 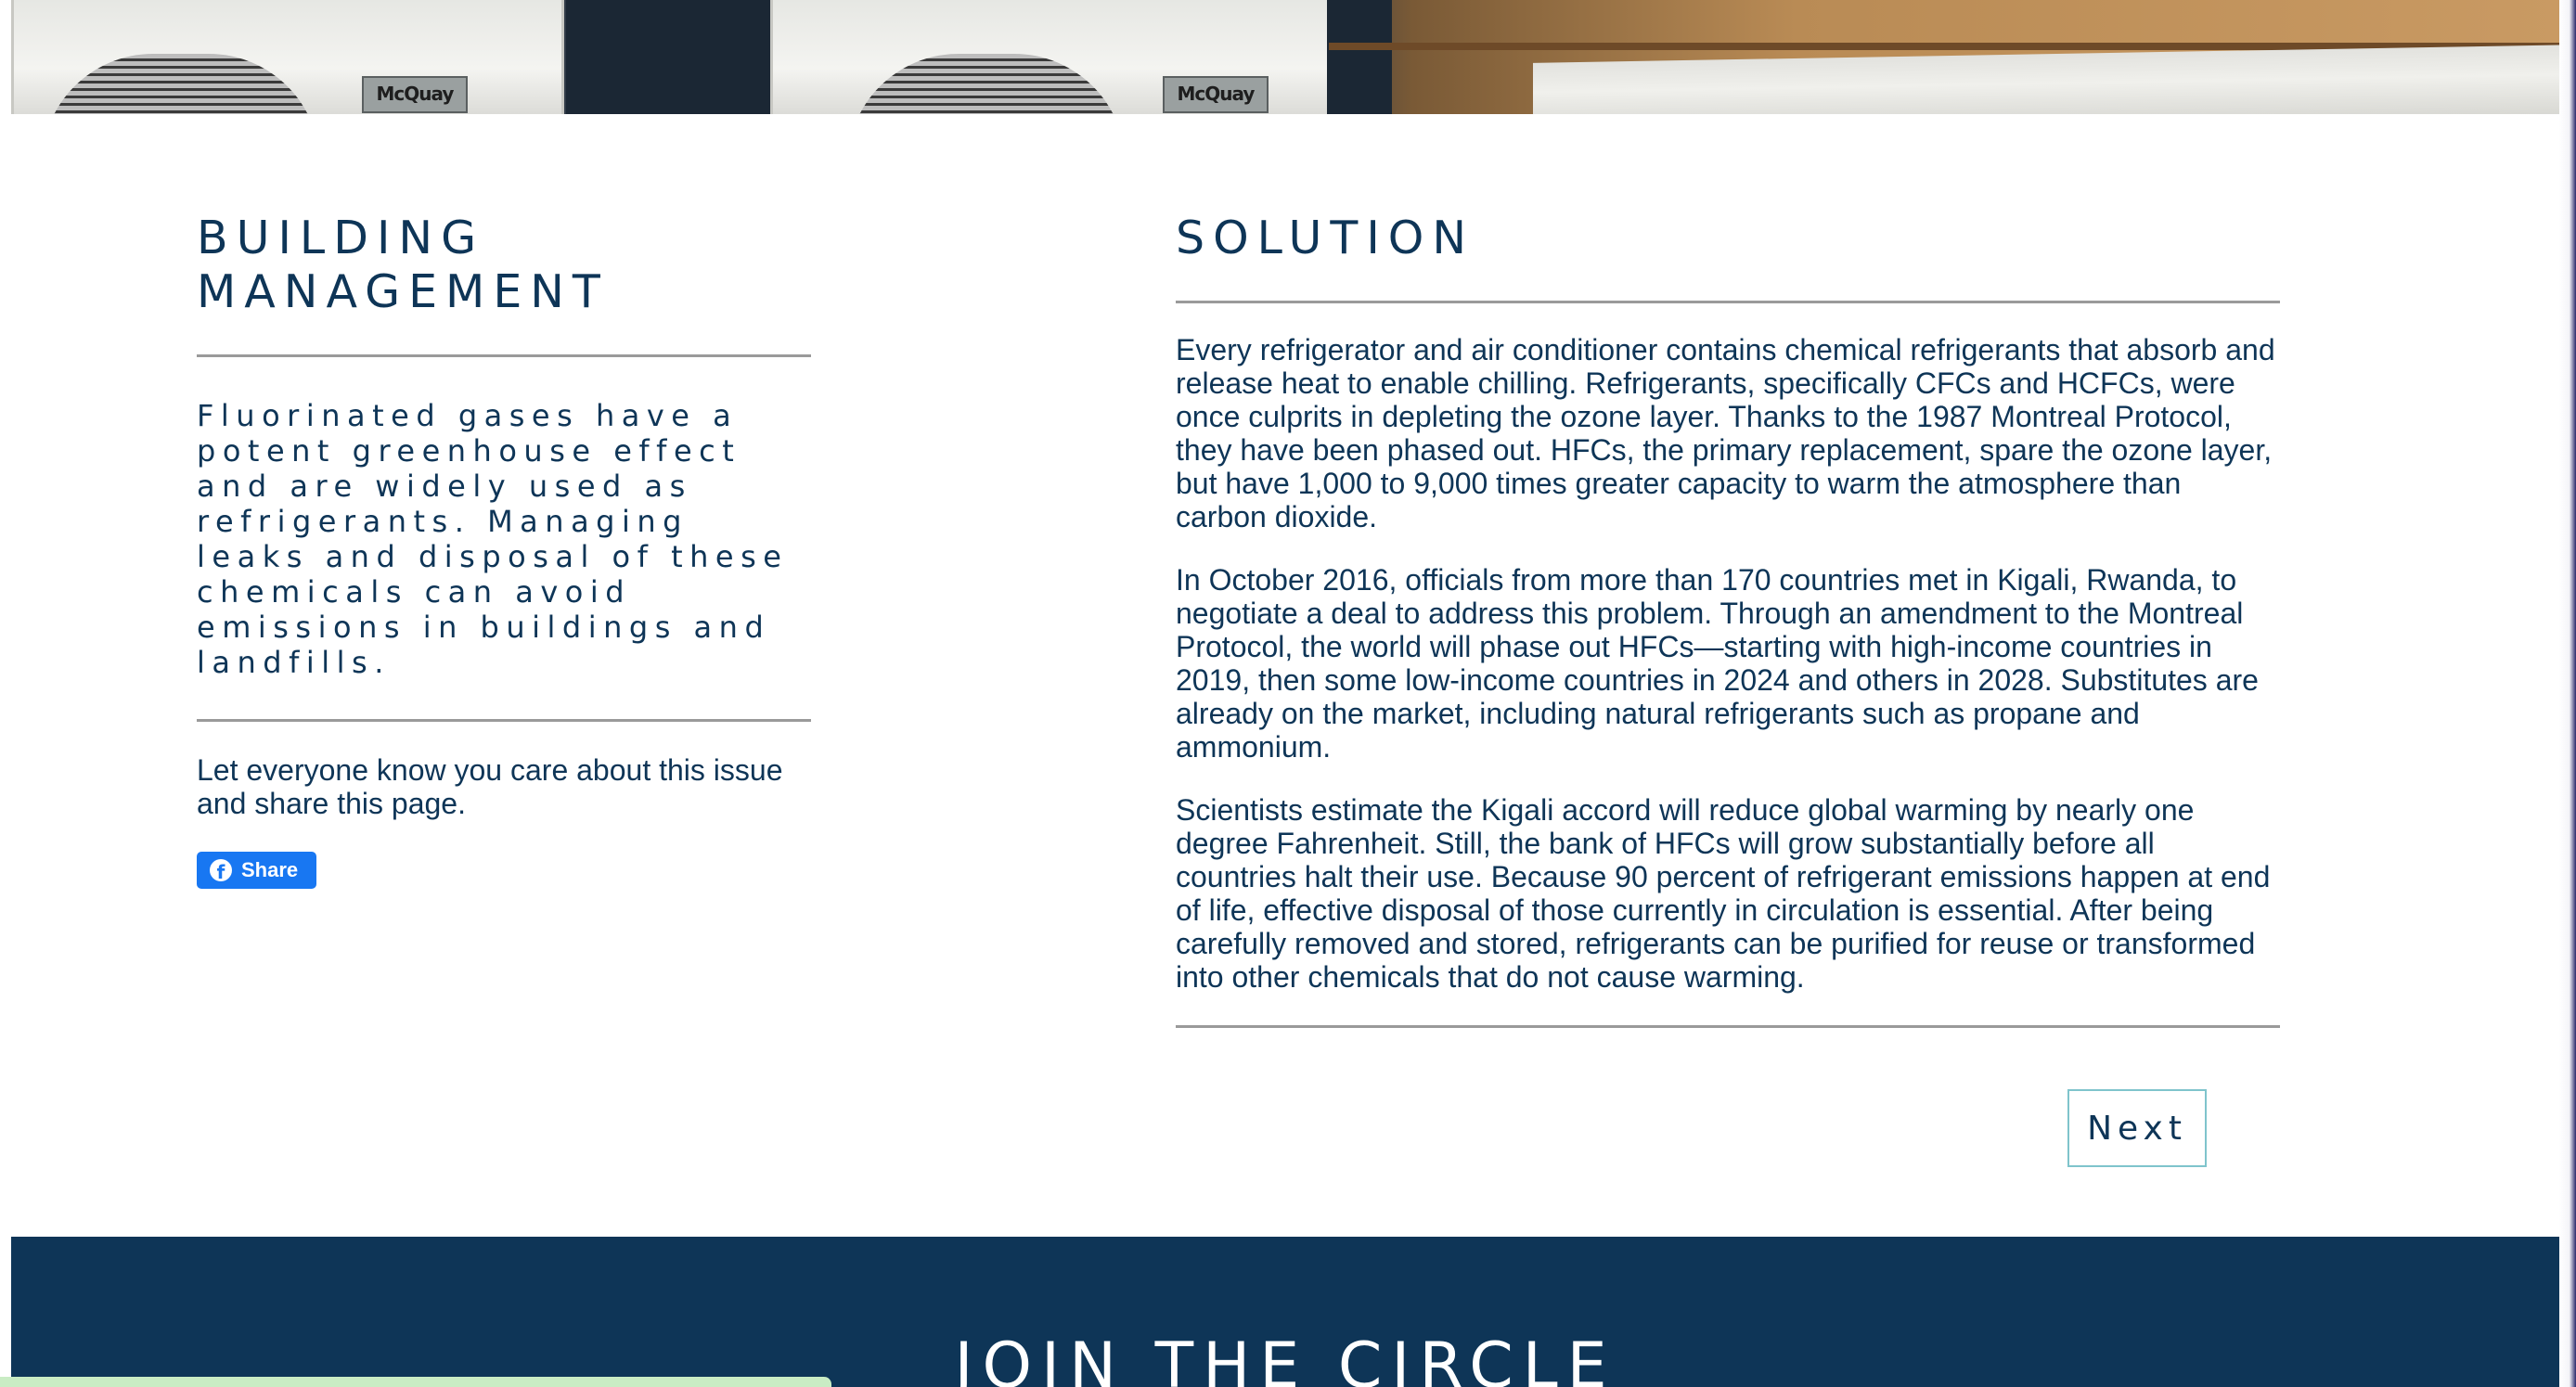 What do you see at coordinates (2046, 79) in the screenshot?
I see `white-panel` at bounding box center [2046, 79].